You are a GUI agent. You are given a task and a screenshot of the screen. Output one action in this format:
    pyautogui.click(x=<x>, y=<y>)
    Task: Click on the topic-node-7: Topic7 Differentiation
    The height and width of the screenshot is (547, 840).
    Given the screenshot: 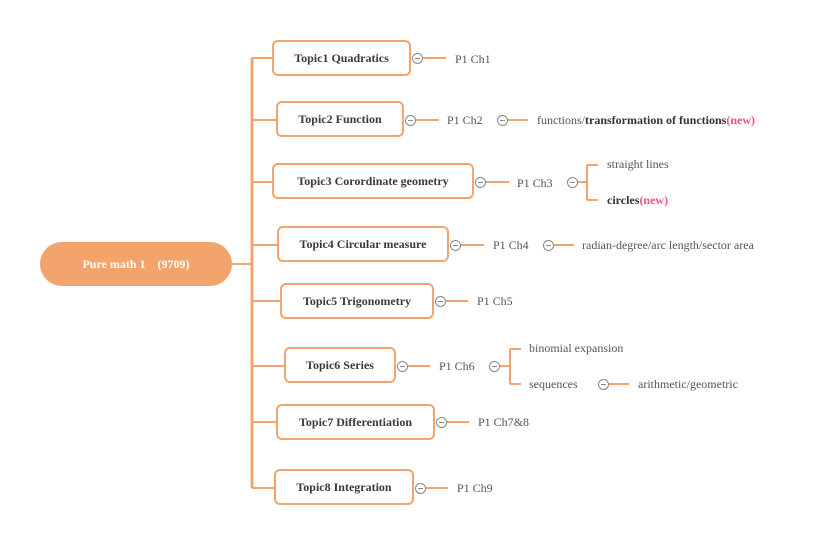 What is the action you would take?
    pyautogui.click(x=355, y=422)
    